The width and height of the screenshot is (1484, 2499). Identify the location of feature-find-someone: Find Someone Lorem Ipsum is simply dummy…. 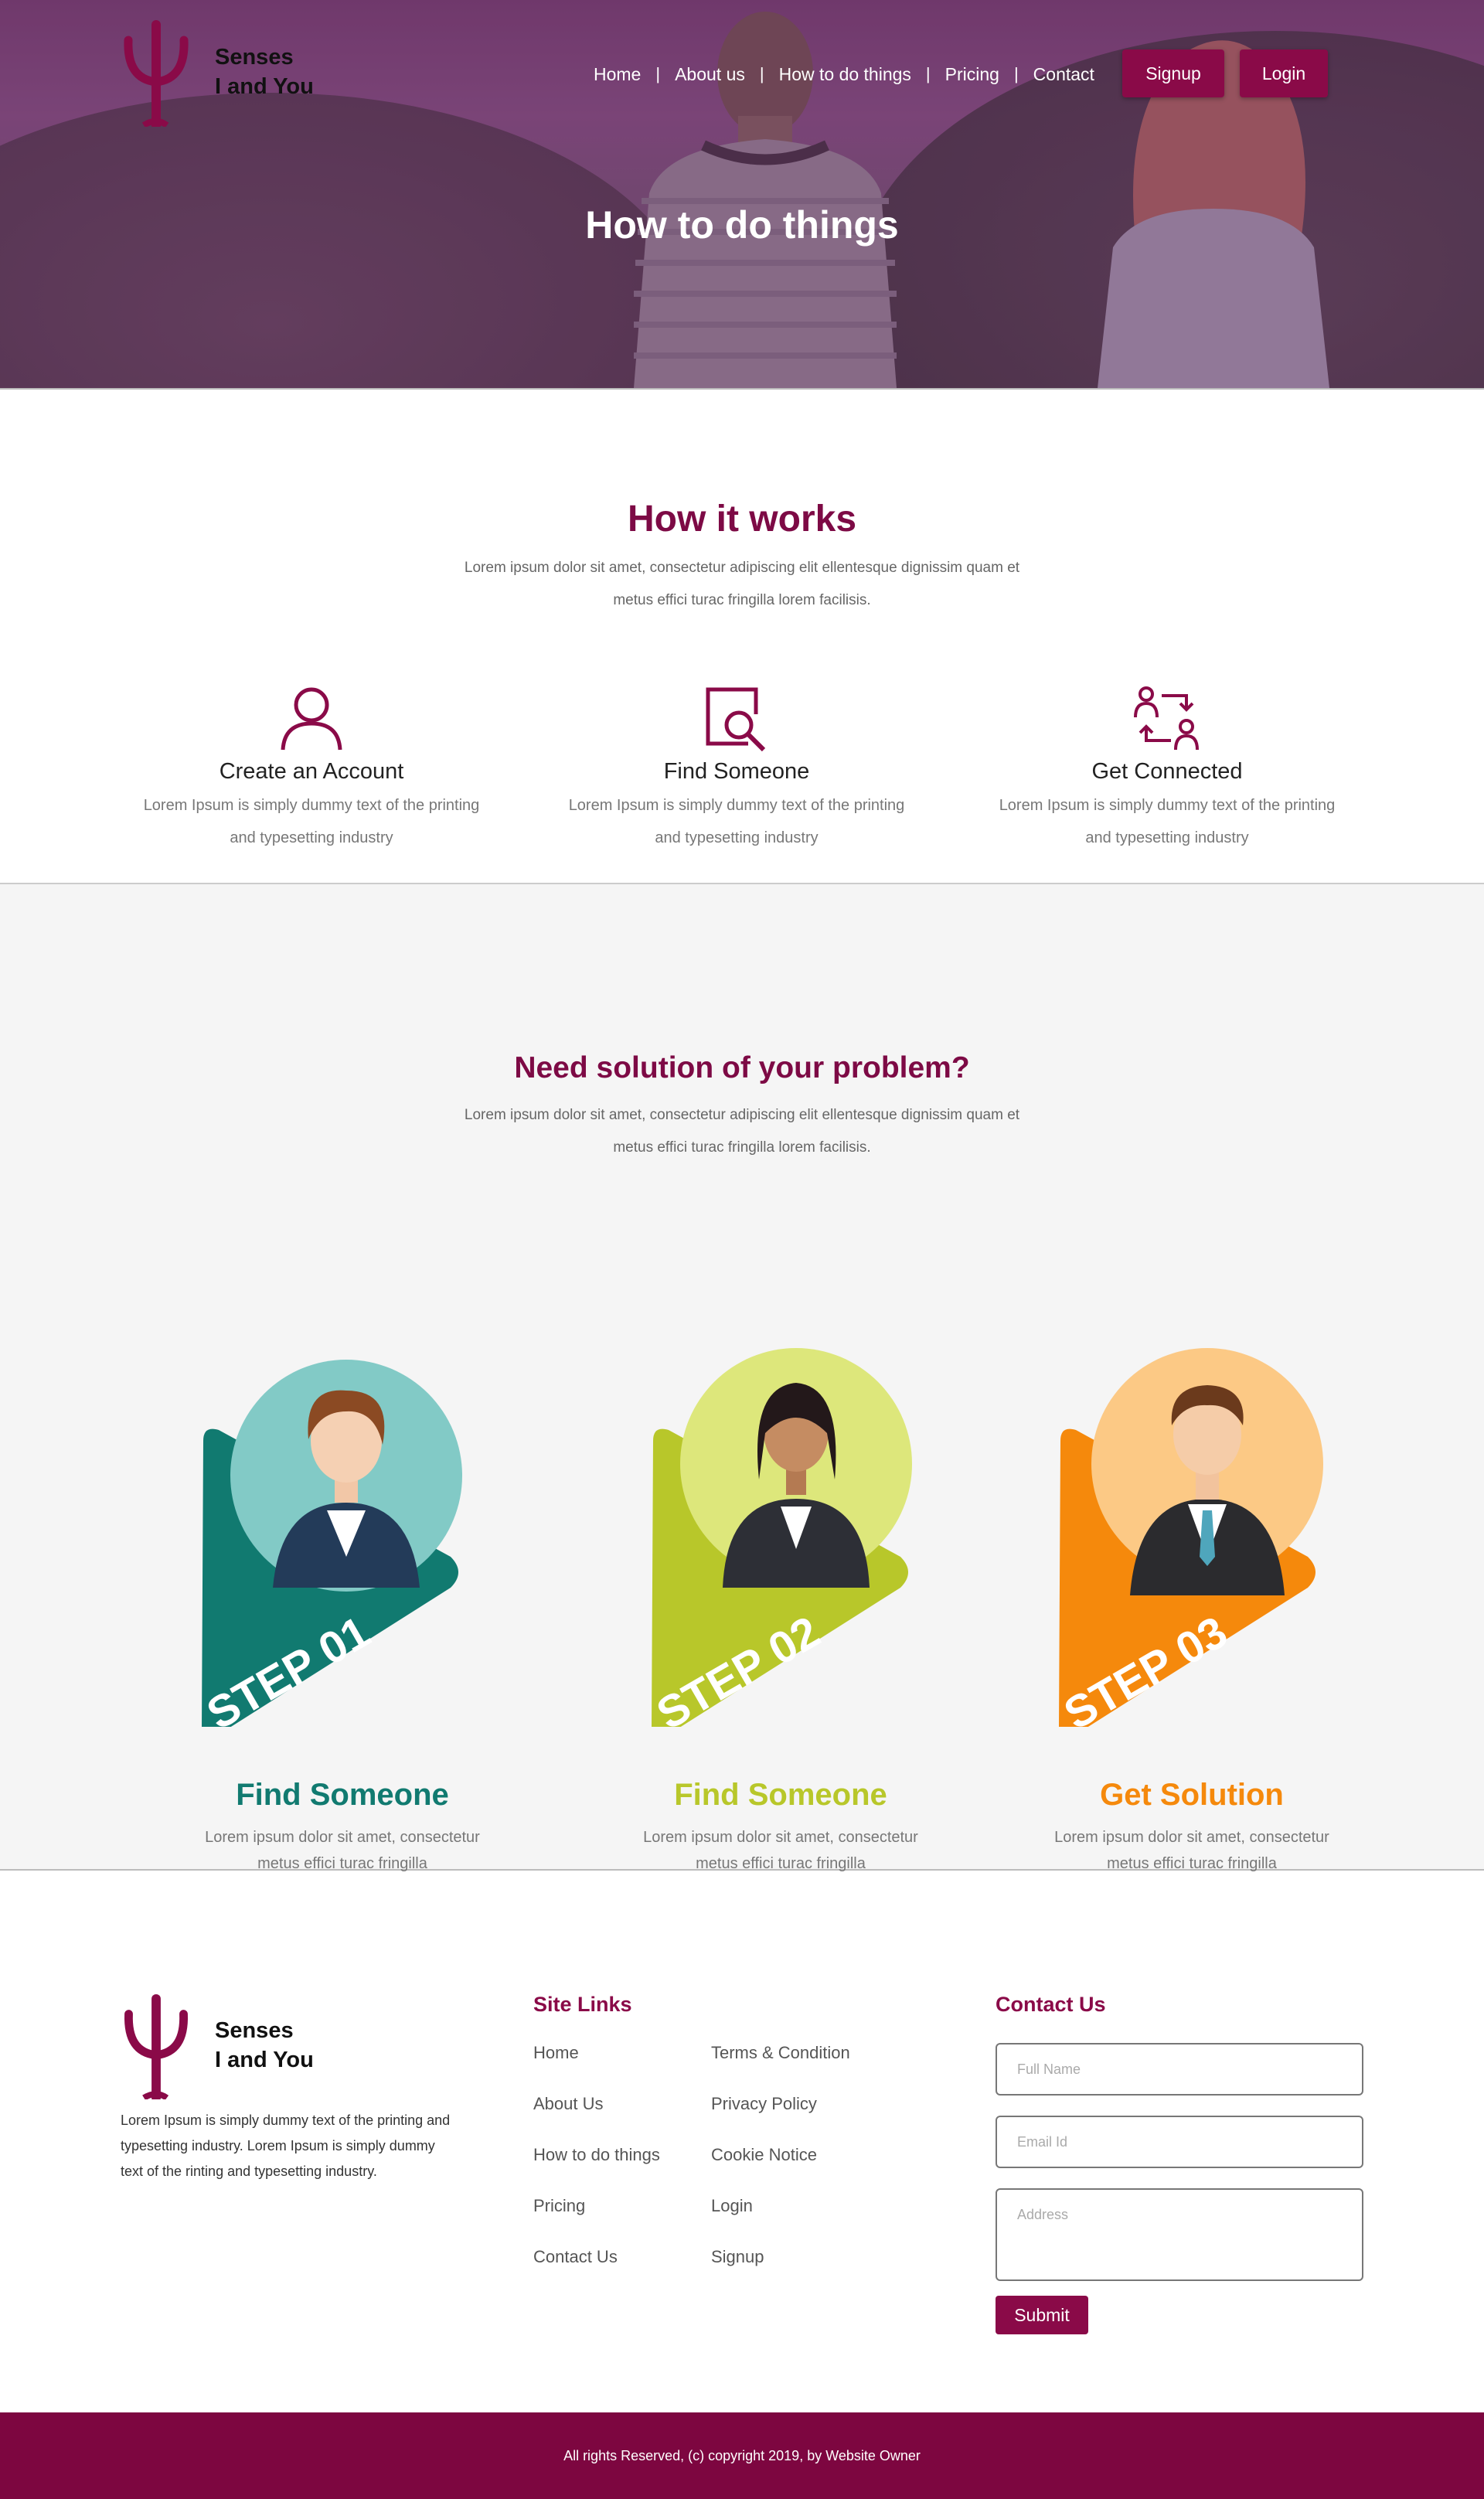
(737, 768).